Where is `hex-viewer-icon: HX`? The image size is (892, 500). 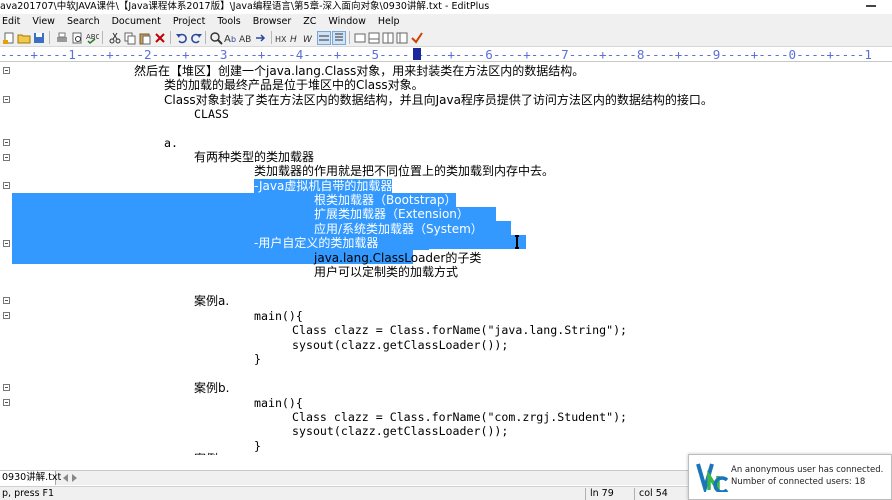 hex-viewer-icon: HX is located at coordinates (282, 38).